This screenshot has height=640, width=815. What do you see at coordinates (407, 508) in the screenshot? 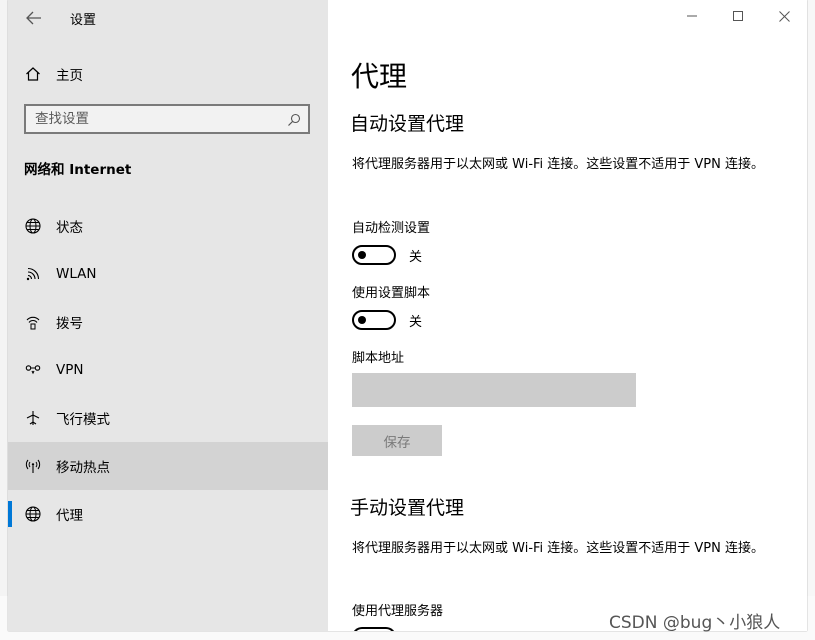
I see `manual-proxy-heading: 手动设置代理` at bounding box center [407, 508].